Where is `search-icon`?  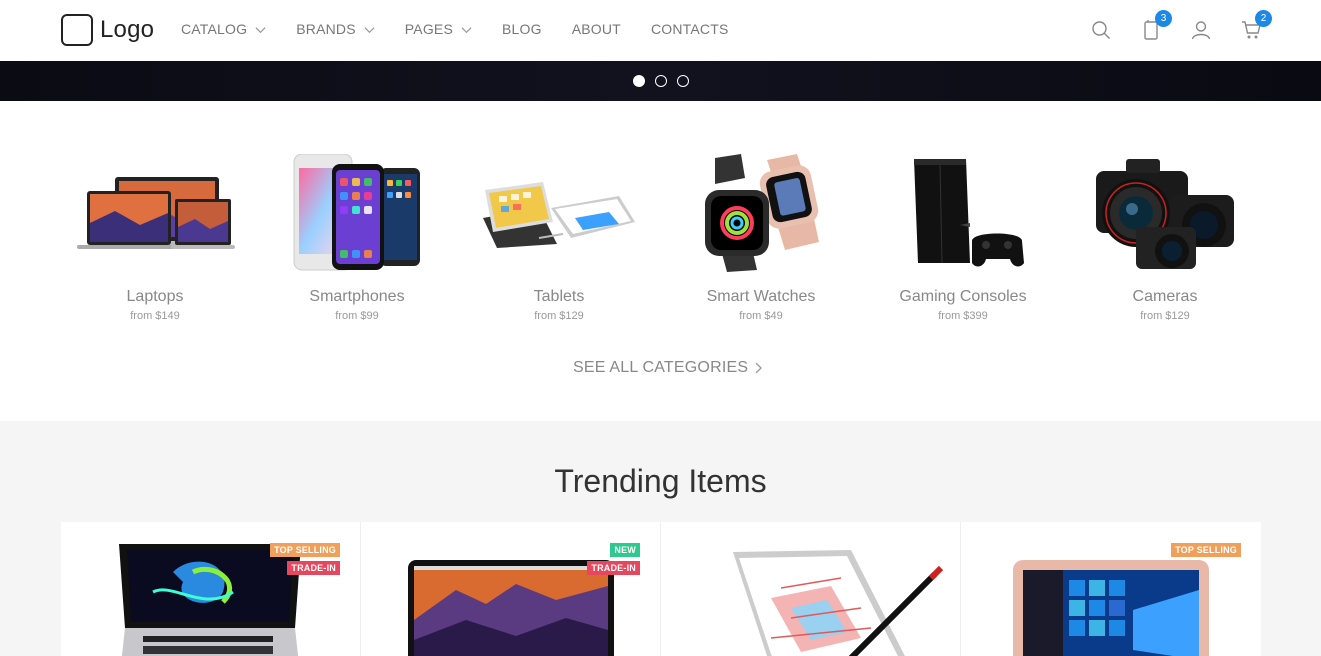 search-icon is located at coordinates (1101, 30).